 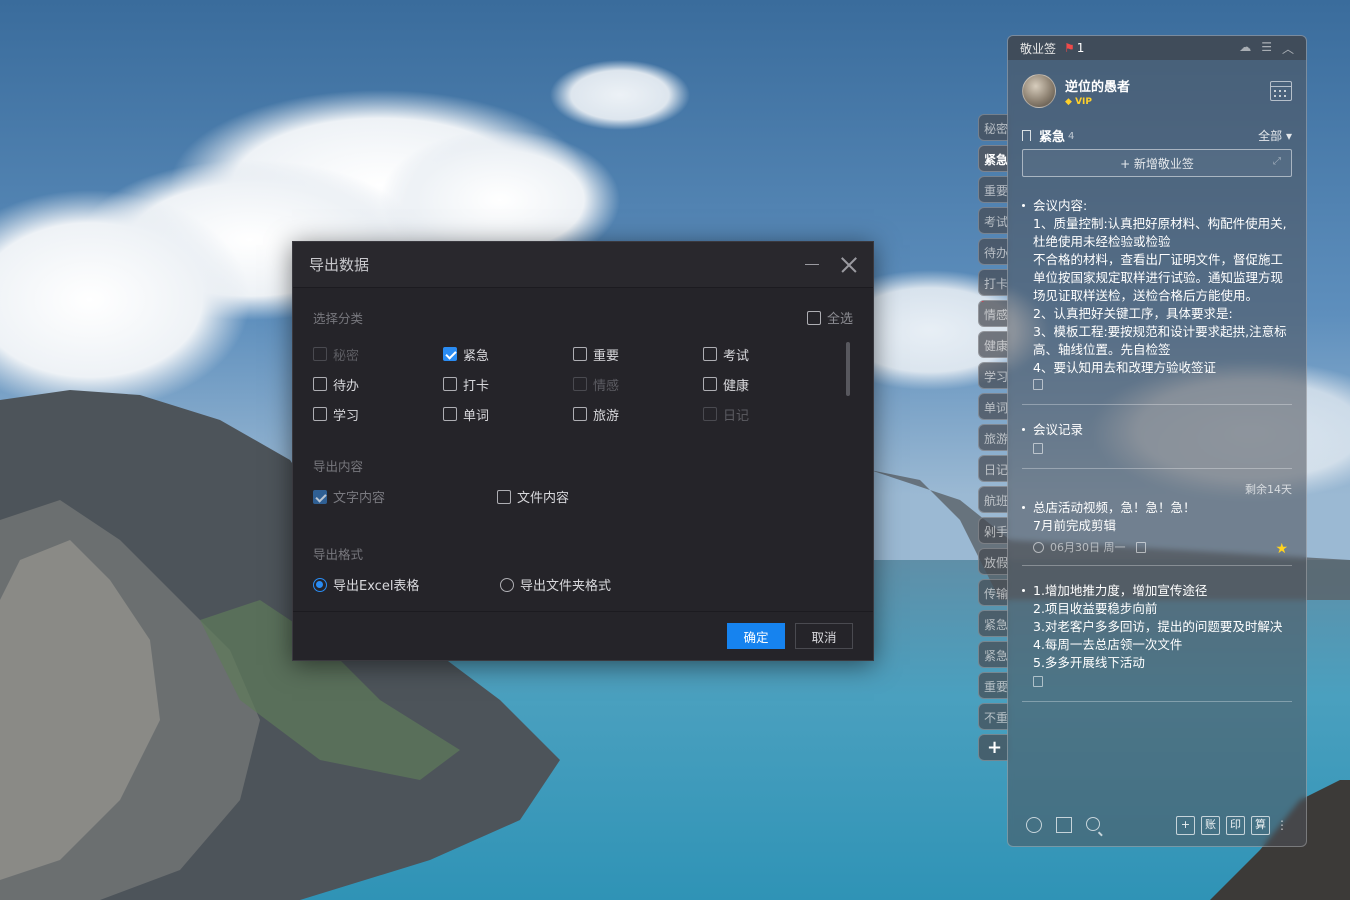 I want to click on dialog-header: 导出数据, so click(x=583, y=265).